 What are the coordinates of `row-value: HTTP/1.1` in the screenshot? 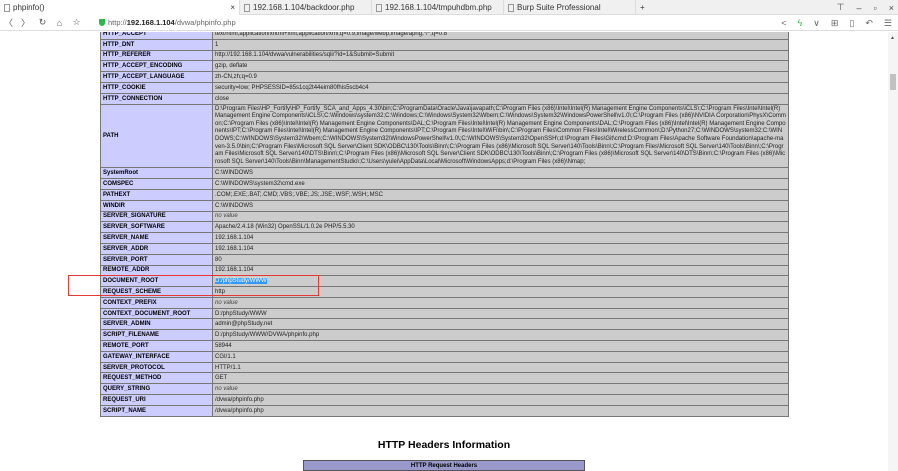 It's located at (500, 367).